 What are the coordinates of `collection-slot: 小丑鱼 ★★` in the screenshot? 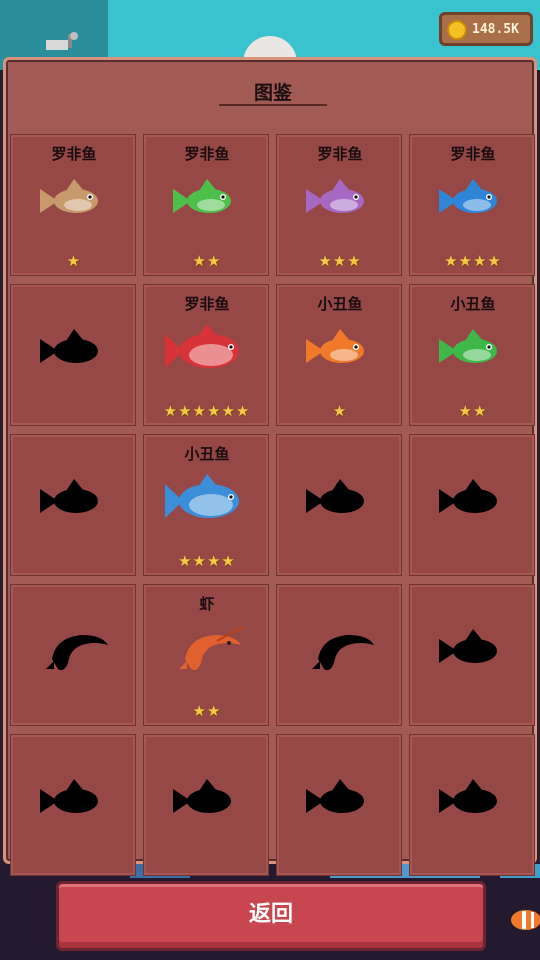 It's located at (472, 355).